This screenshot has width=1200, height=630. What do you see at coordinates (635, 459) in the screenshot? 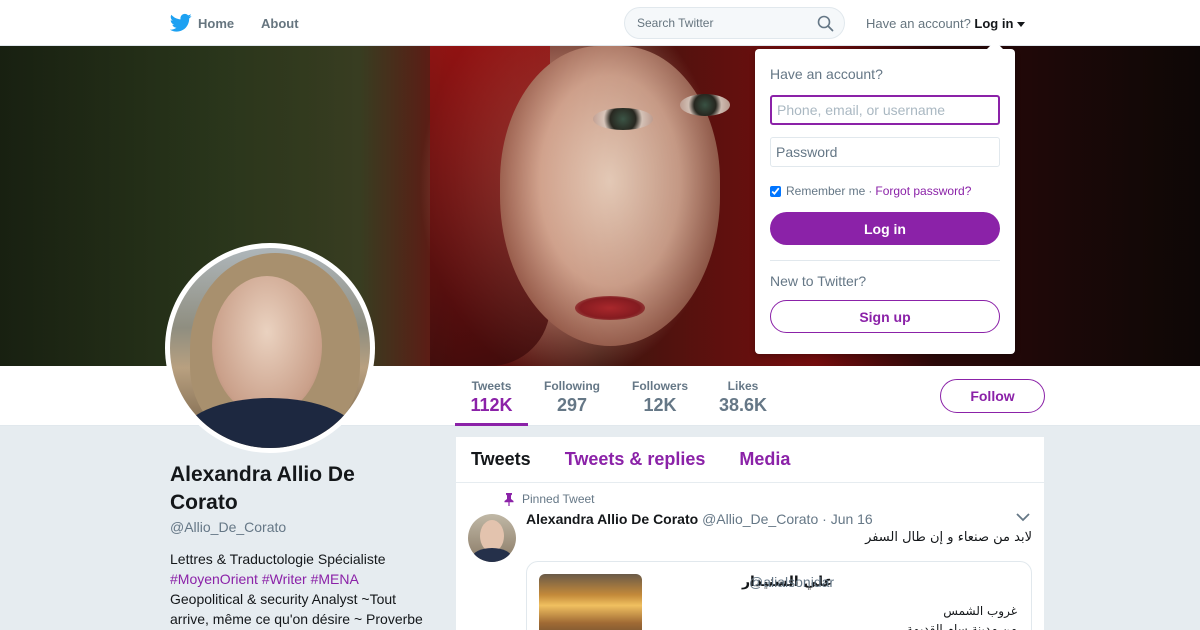
I see `tab-tweets-replies: Tweets & replies` at bounding box center [635, 459].